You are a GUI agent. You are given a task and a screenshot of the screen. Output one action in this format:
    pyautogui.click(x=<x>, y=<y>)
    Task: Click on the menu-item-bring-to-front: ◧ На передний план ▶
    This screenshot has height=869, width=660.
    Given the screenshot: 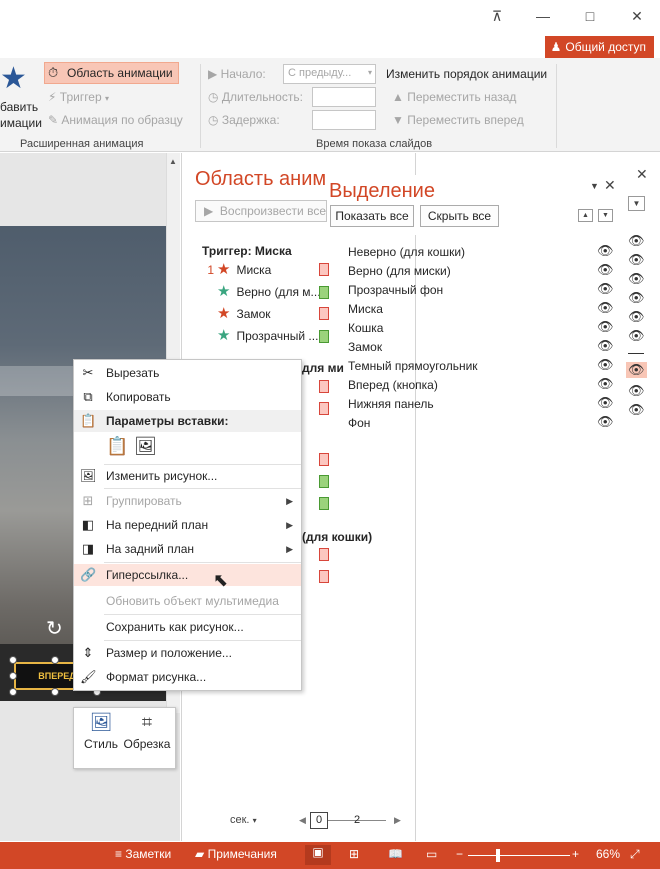 What is the action you would take?
    pyautogui.click(x=187, y=525)
    